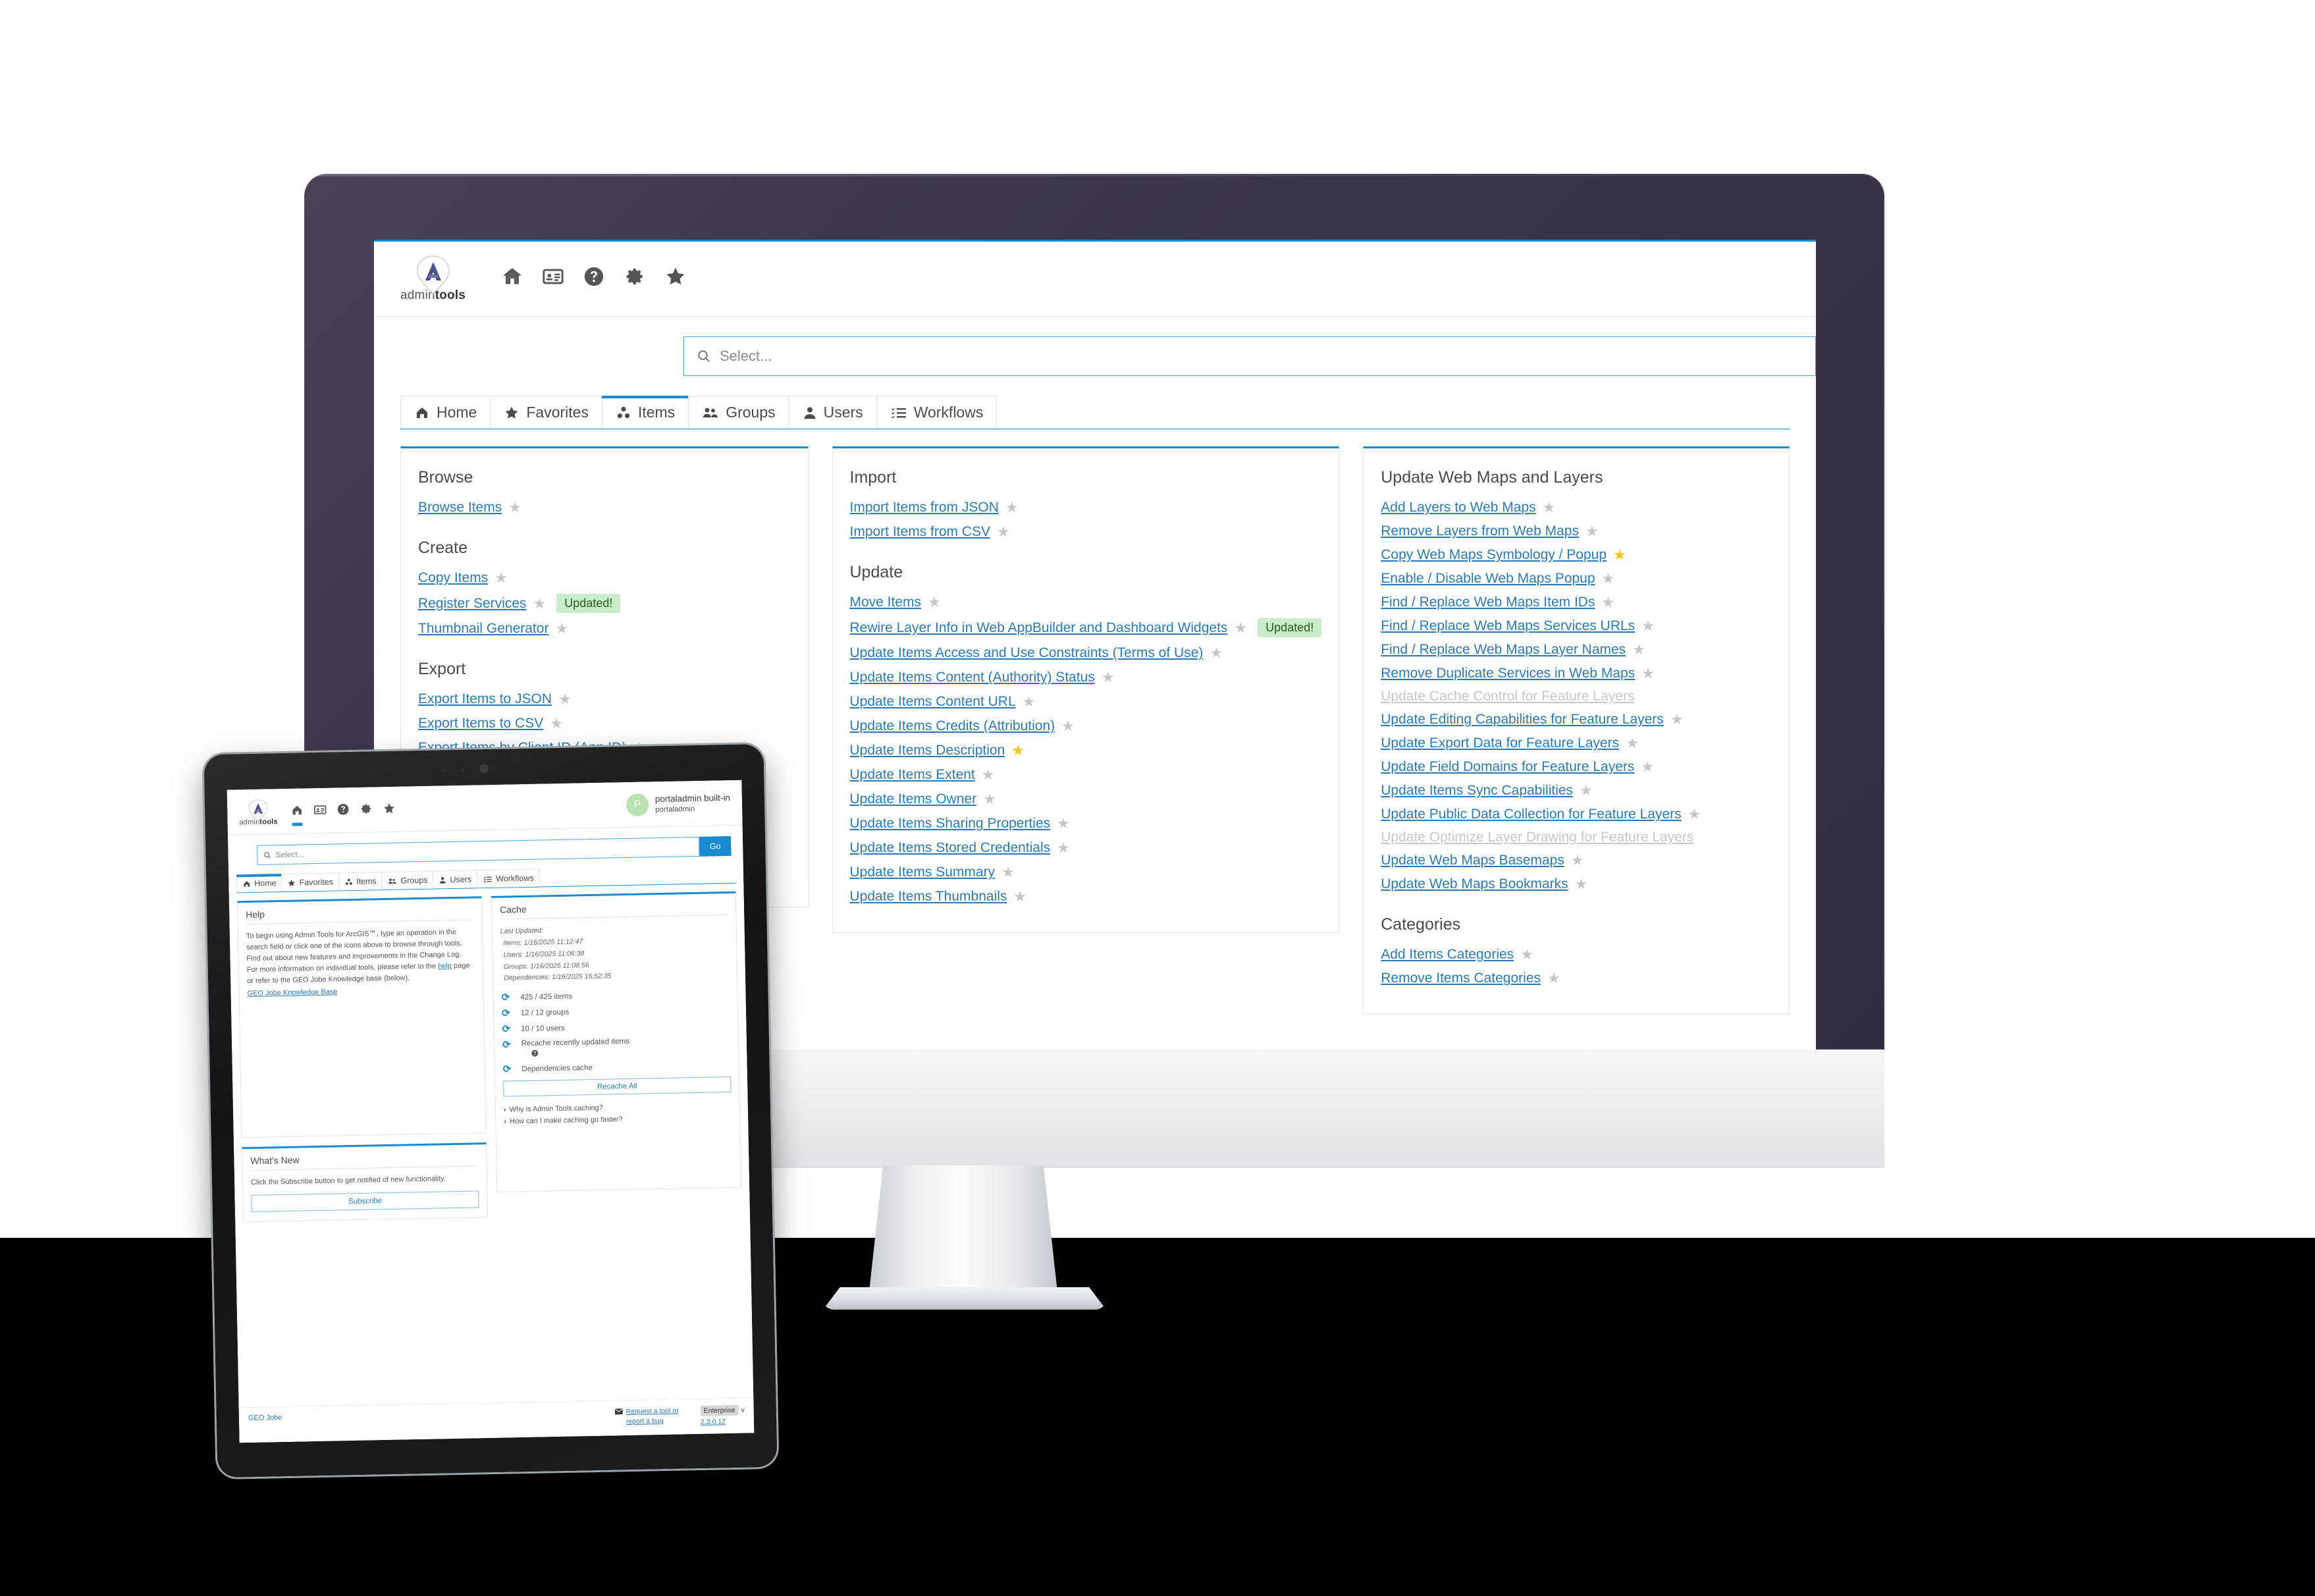 The height and width of the screenshot is (1596, 2315). I want to click on tool-link: Find / Replace Web Maps Layer Names, so click(1504, 650).